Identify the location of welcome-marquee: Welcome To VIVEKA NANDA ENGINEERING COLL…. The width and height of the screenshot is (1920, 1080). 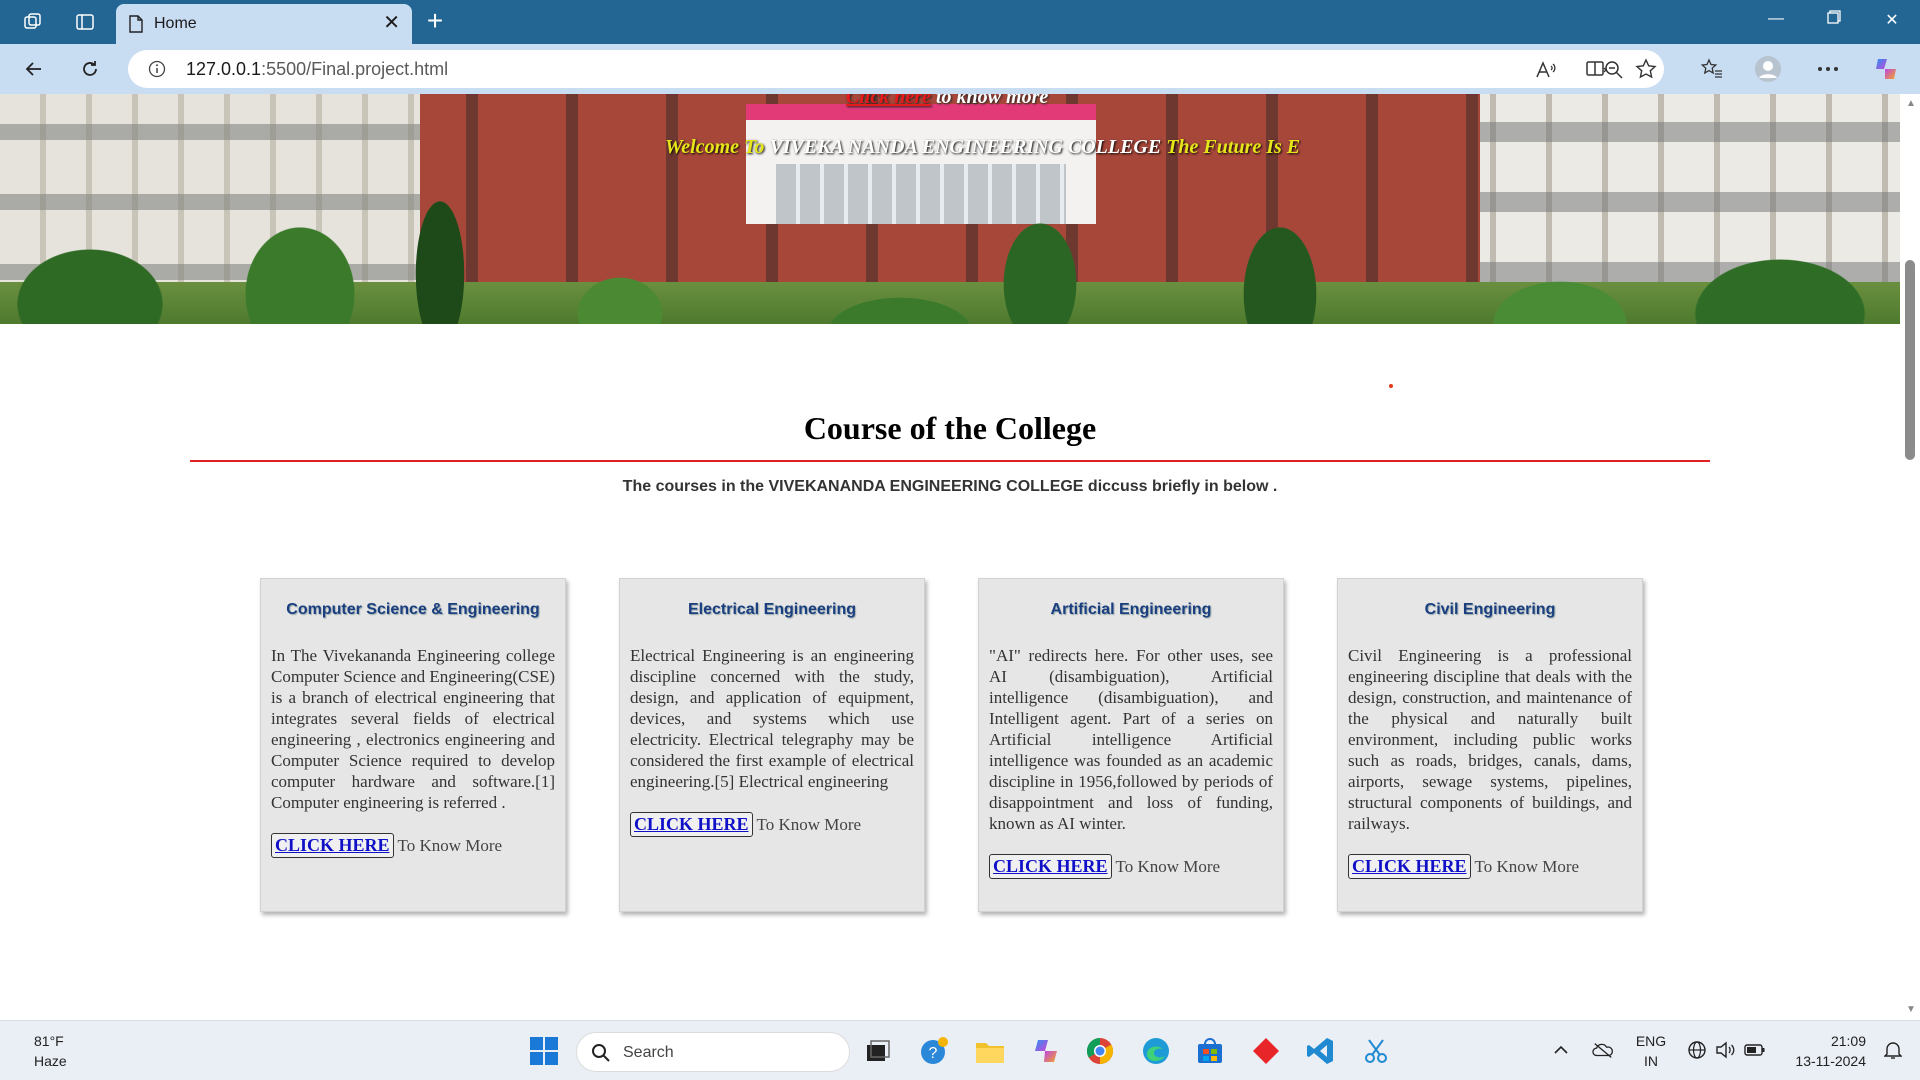
(1019, 147).